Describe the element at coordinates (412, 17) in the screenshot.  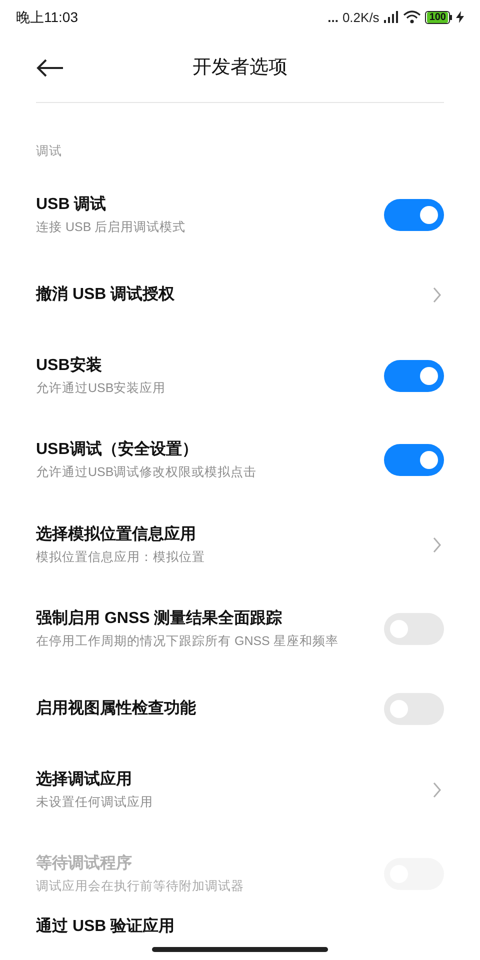
I see `wifi-icon` at that location.